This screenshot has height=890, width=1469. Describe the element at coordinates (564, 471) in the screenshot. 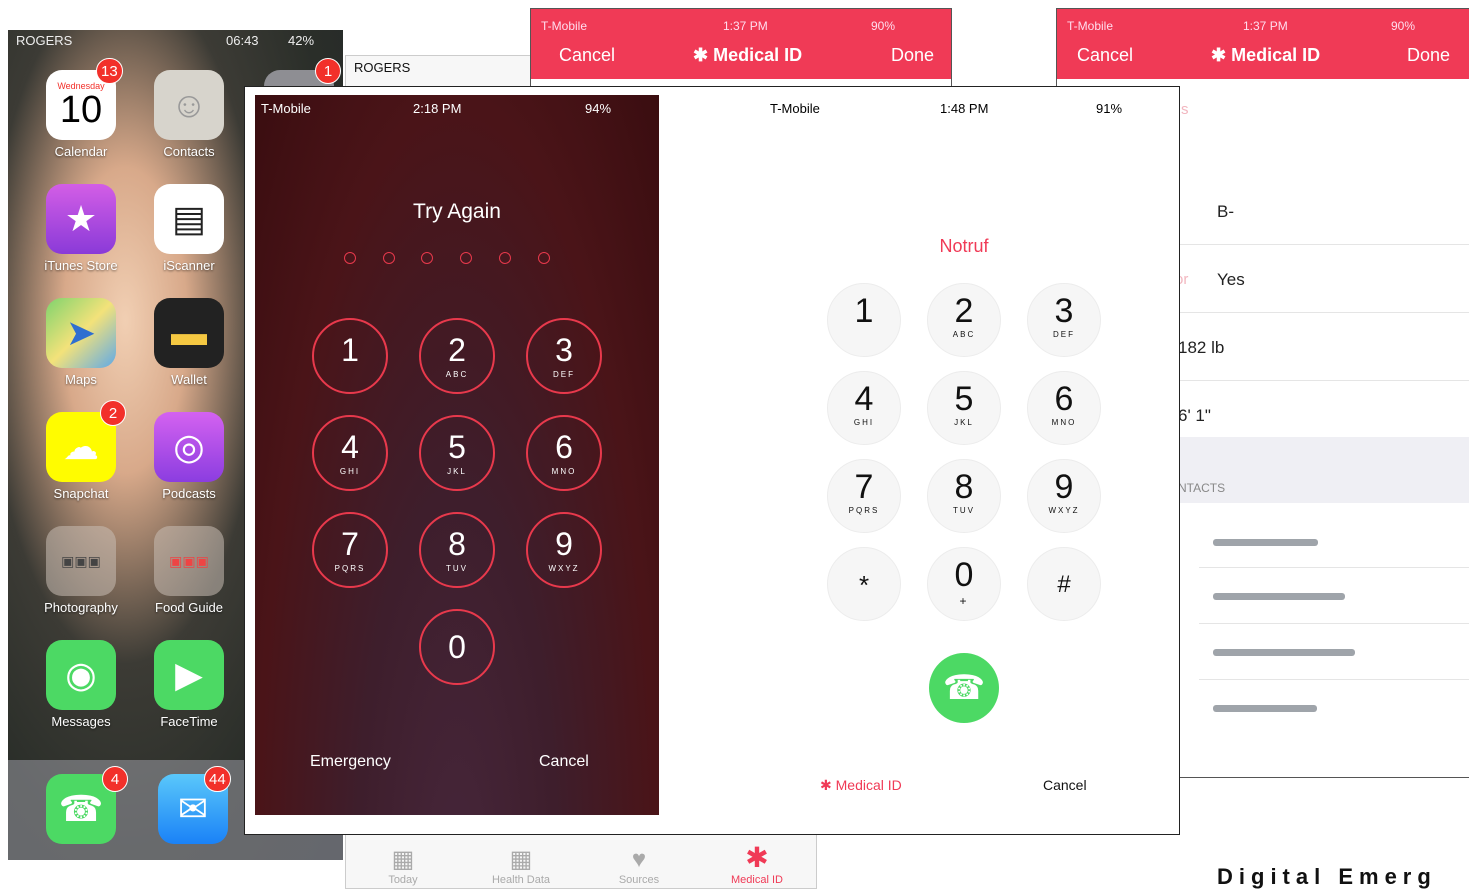

I see `key-letters: MNO` at that location.